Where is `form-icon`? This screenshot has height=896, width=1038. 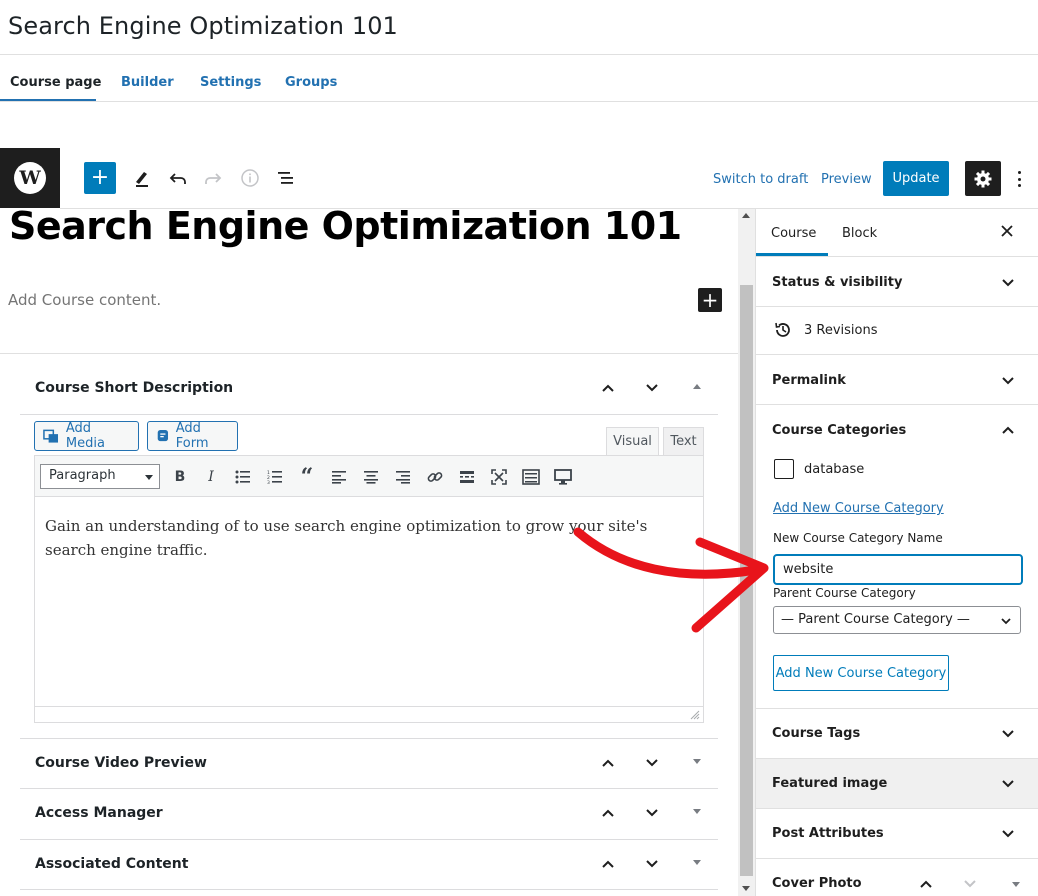 form-icon is located at coordinates (163, 435).